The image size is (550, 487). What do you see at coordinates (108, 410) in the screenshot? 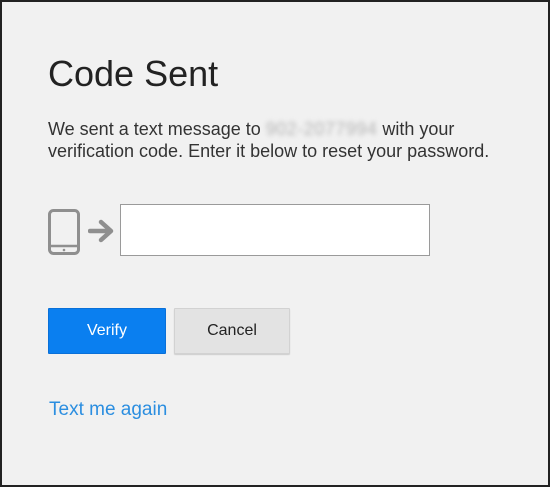
I see `text-me-again-link: Text me again` at bounding box center [108, 410].